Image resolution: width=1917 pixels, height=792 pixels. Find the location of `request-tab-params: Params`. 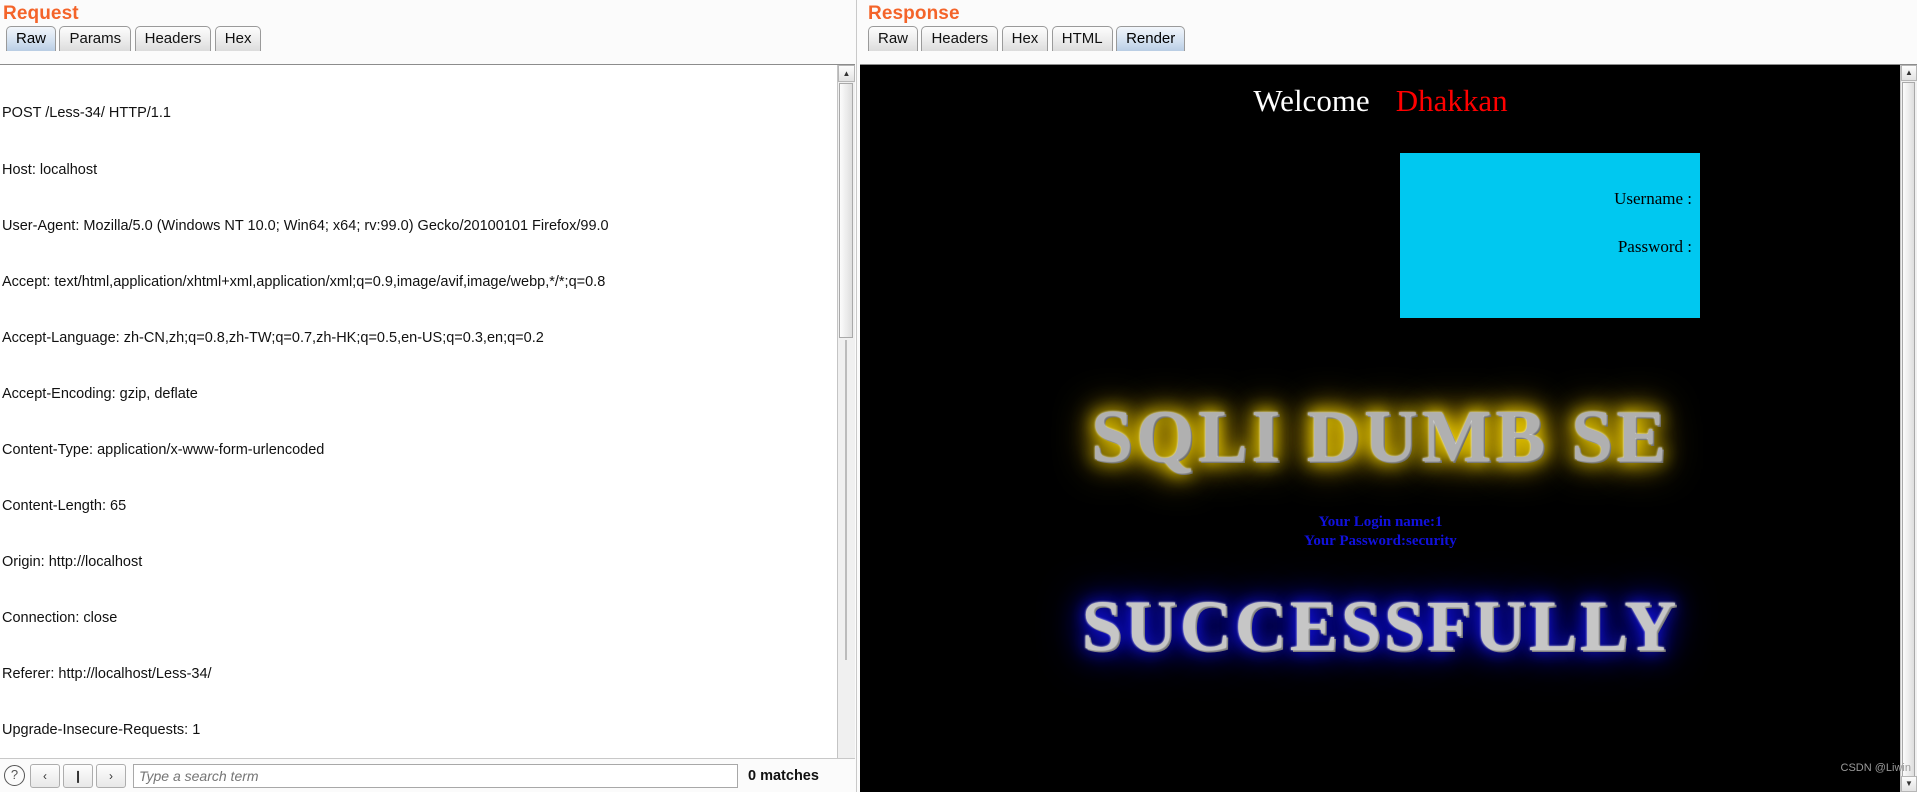

request-tab-params: Params is located at coordinates (95, 38).